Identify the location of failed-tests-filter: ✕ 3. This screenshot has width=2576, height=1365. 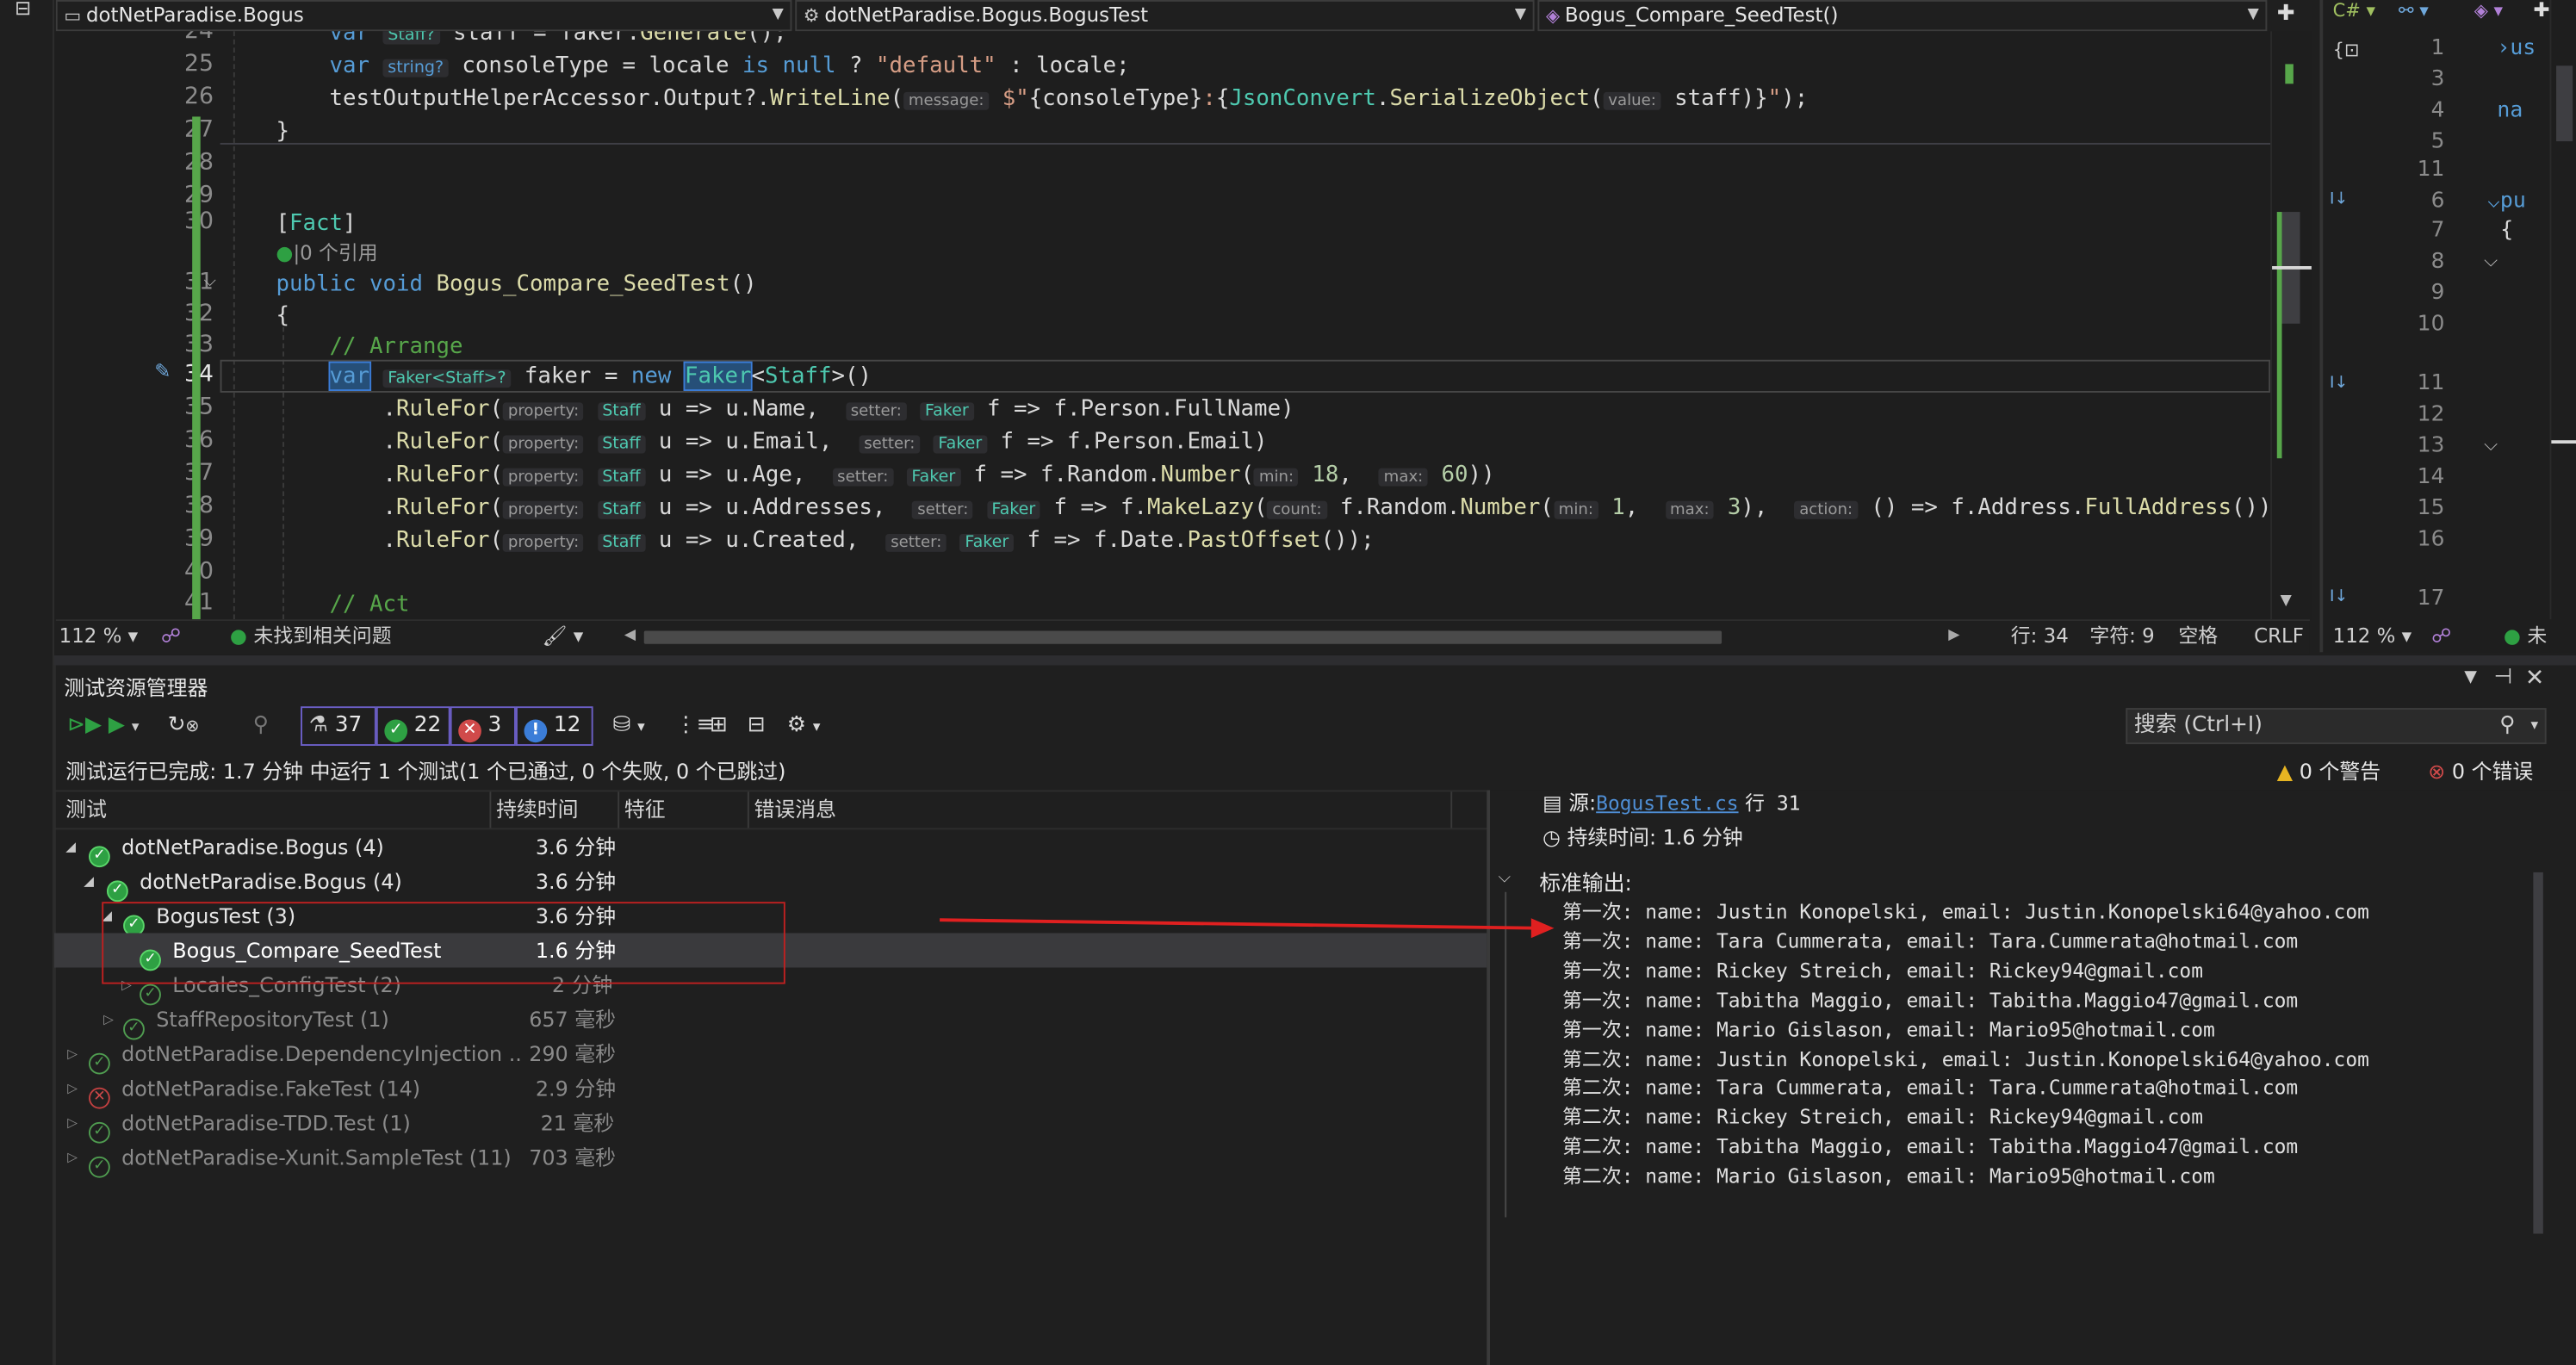
(483, 726).